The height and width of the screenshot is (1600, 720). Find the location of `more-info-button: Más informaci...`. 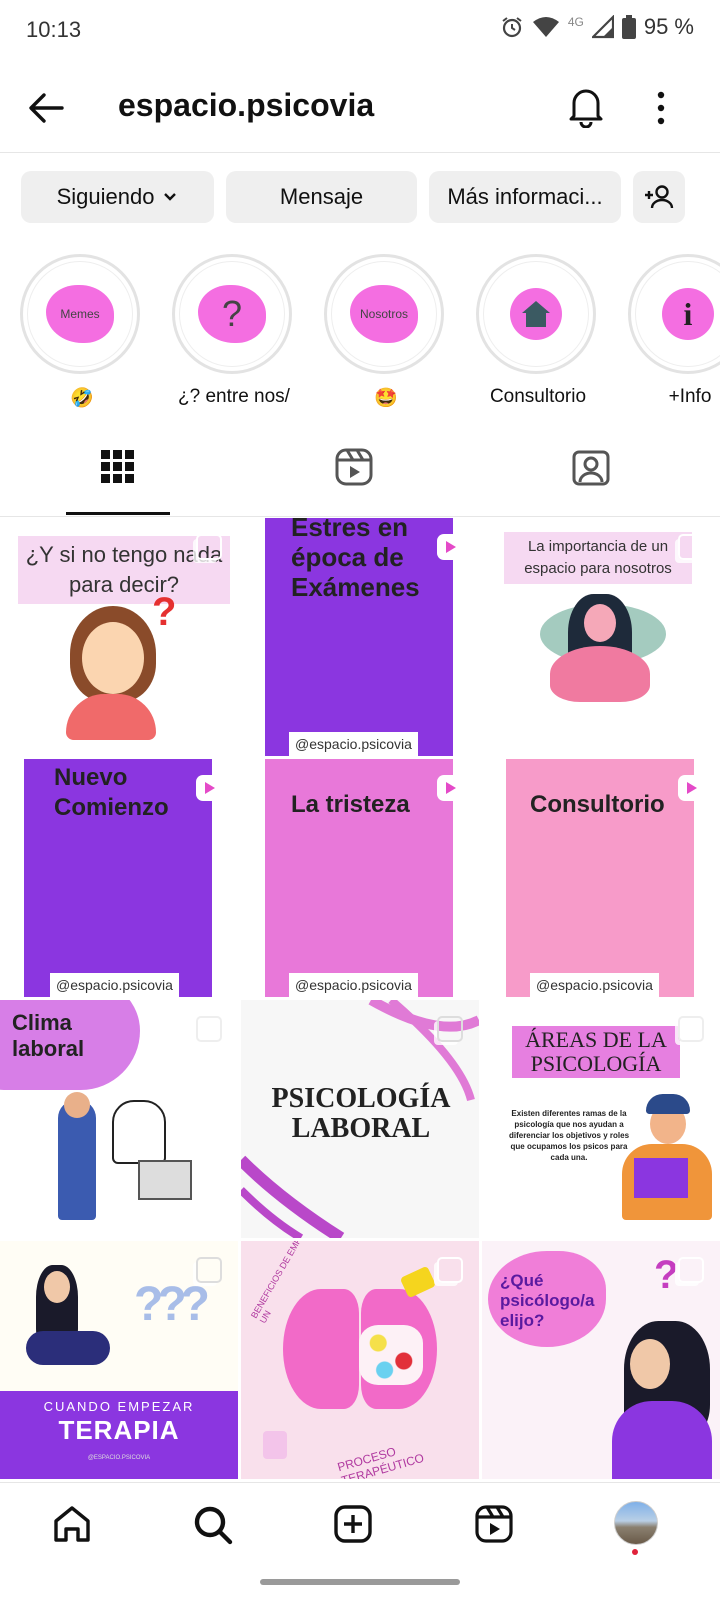

more-info-button: Más informaci... is located at coordinates (525, 197).